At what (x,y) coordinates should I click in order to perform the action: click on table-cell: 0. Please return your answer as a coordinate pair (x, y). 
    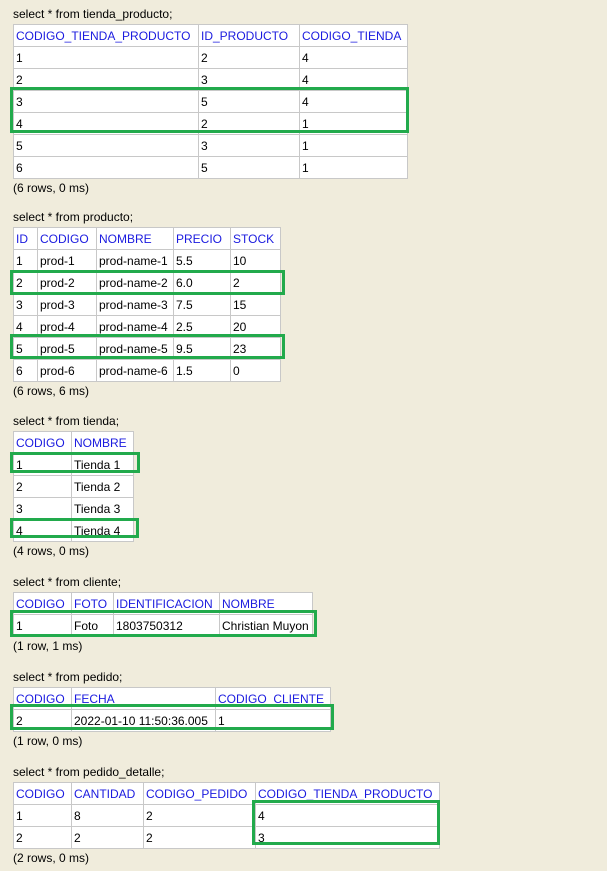
    Looking at the image, I should click on (255, 370).